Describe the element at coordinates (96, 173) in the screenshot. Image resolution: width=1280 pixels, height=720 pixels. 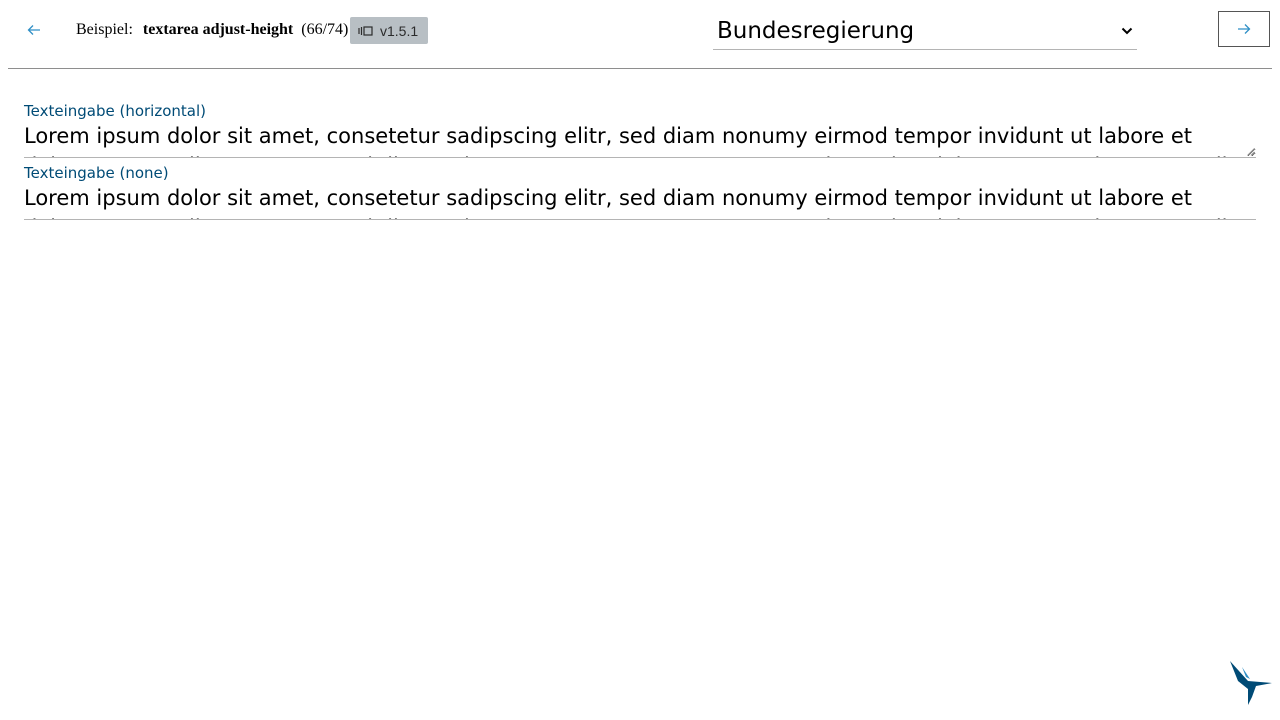
I see `textarea-label-none: Texteingabe (none)` at that location.